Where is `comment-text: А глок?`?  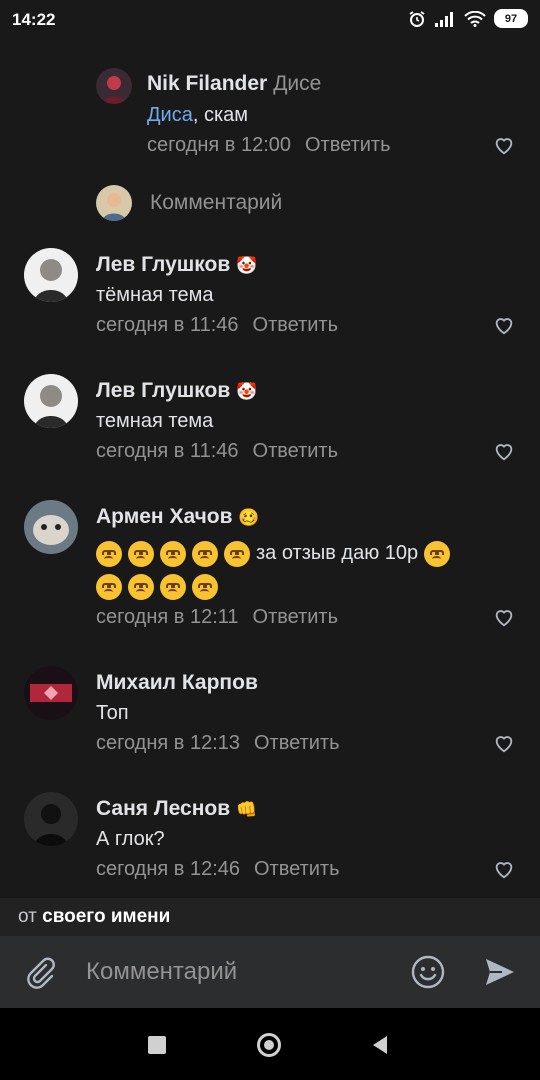 comment-text: А глок? is located at coordinates (130, 839).